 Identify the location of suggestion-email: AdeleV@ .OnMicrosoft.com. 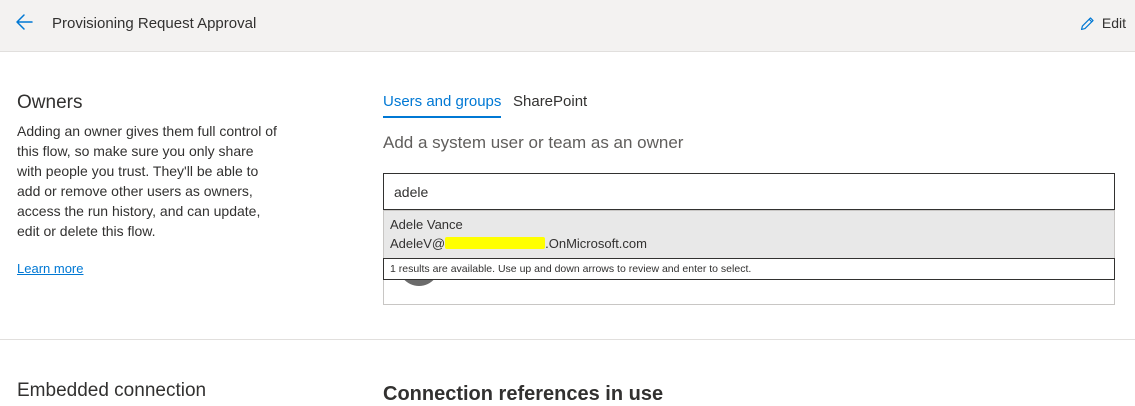
(518, 243).